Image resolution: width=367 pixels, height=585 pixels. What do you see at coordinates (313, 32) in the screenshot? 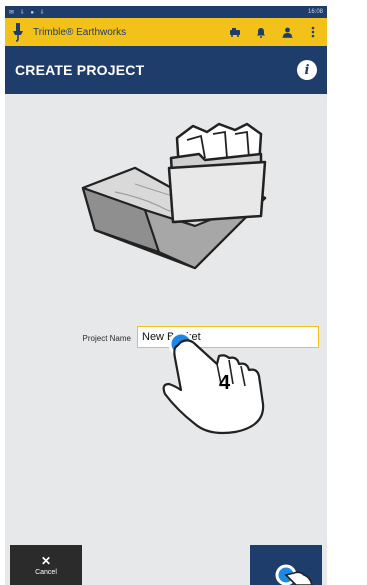
I see `more-vert-icon` at bounding box center [313, 32].